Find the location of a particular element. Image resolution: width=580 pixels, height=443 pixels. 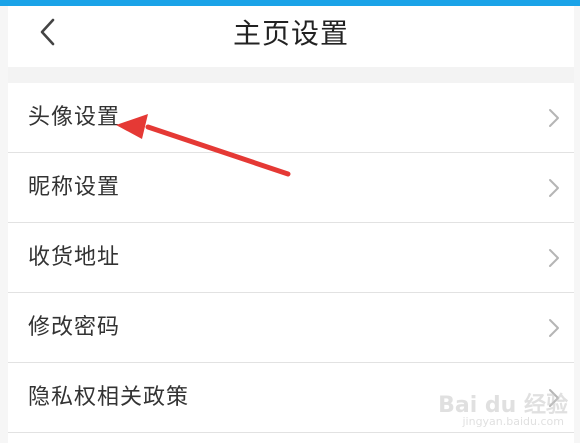

list-item-label: 隐私权相关政策 is located at coordinates (109, 397).